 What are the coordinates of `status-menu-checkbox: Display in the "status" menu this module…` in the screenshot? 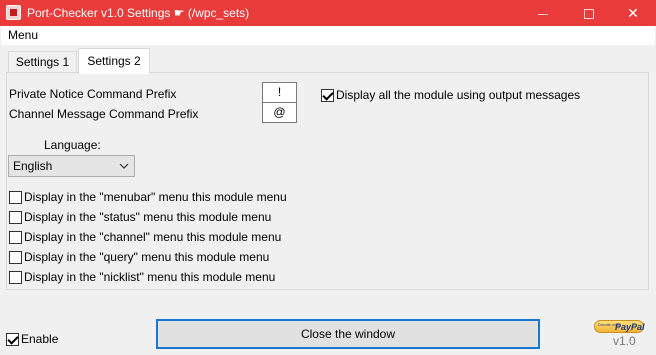 It's located at (140, 217).